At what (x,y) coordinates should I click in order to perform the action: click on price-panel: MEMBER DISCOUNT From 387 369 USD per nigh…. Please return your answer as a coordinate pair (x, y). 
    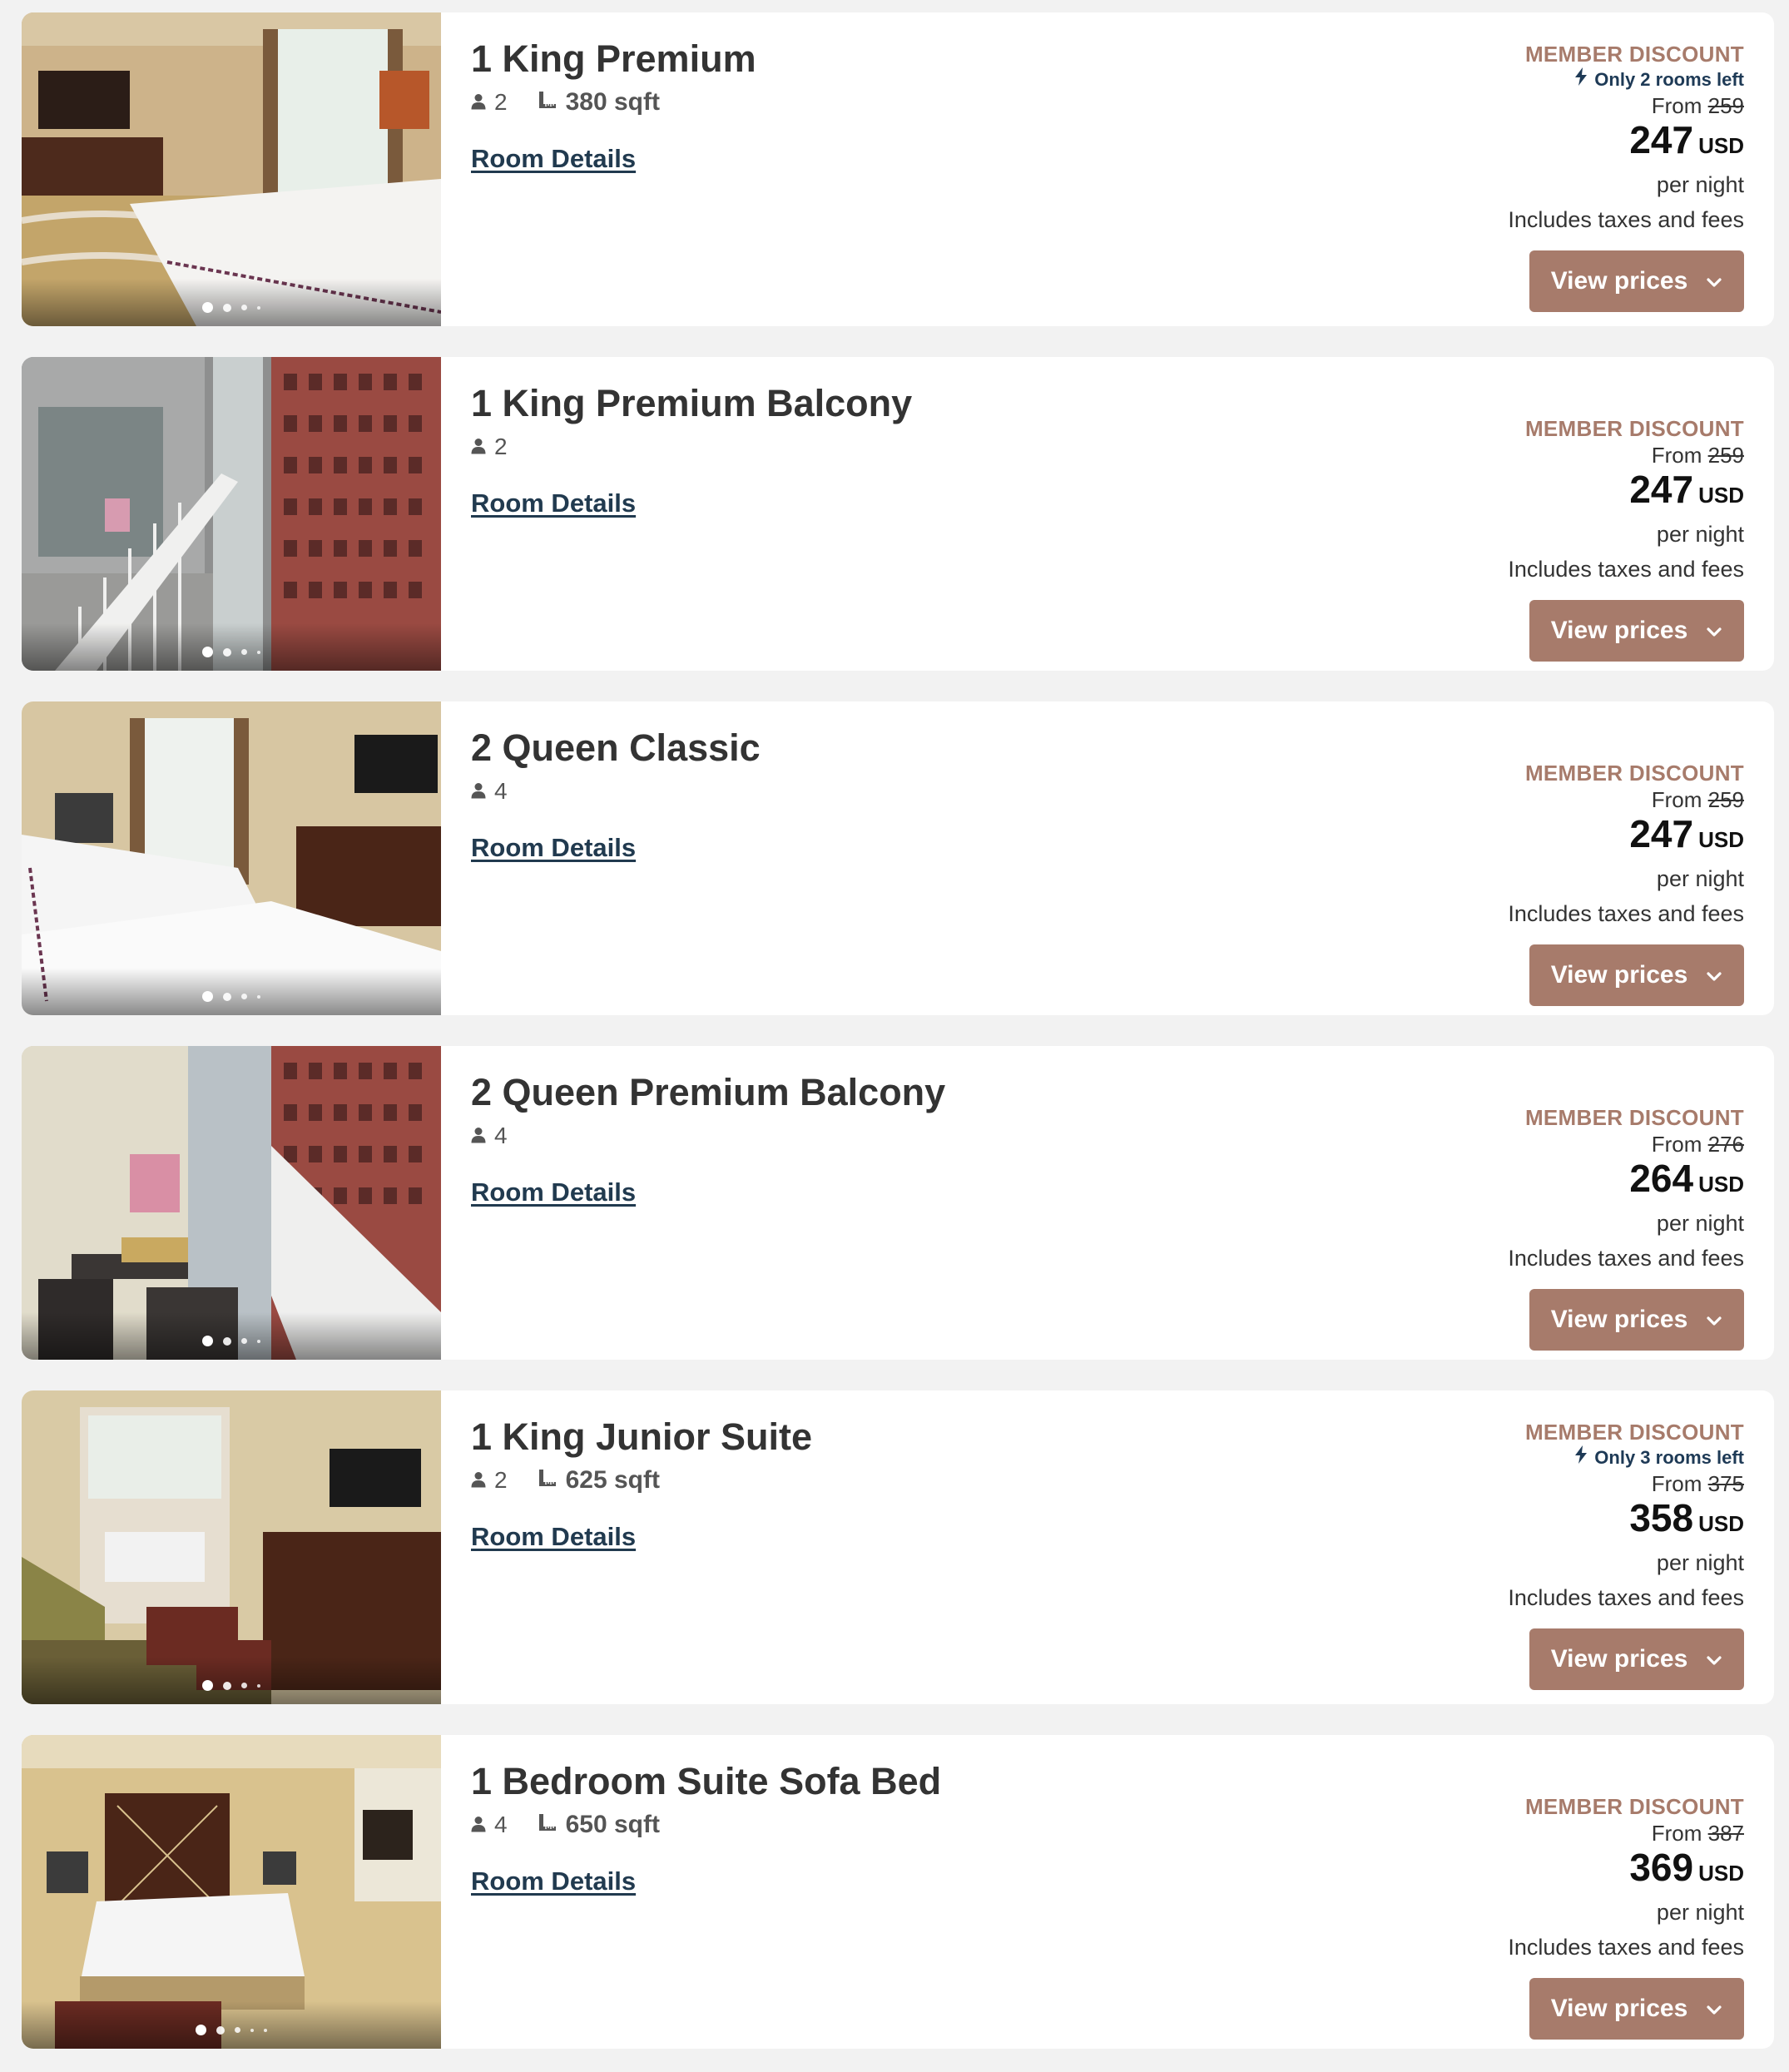
    Looking at the image, I should click on (1569, 1916).